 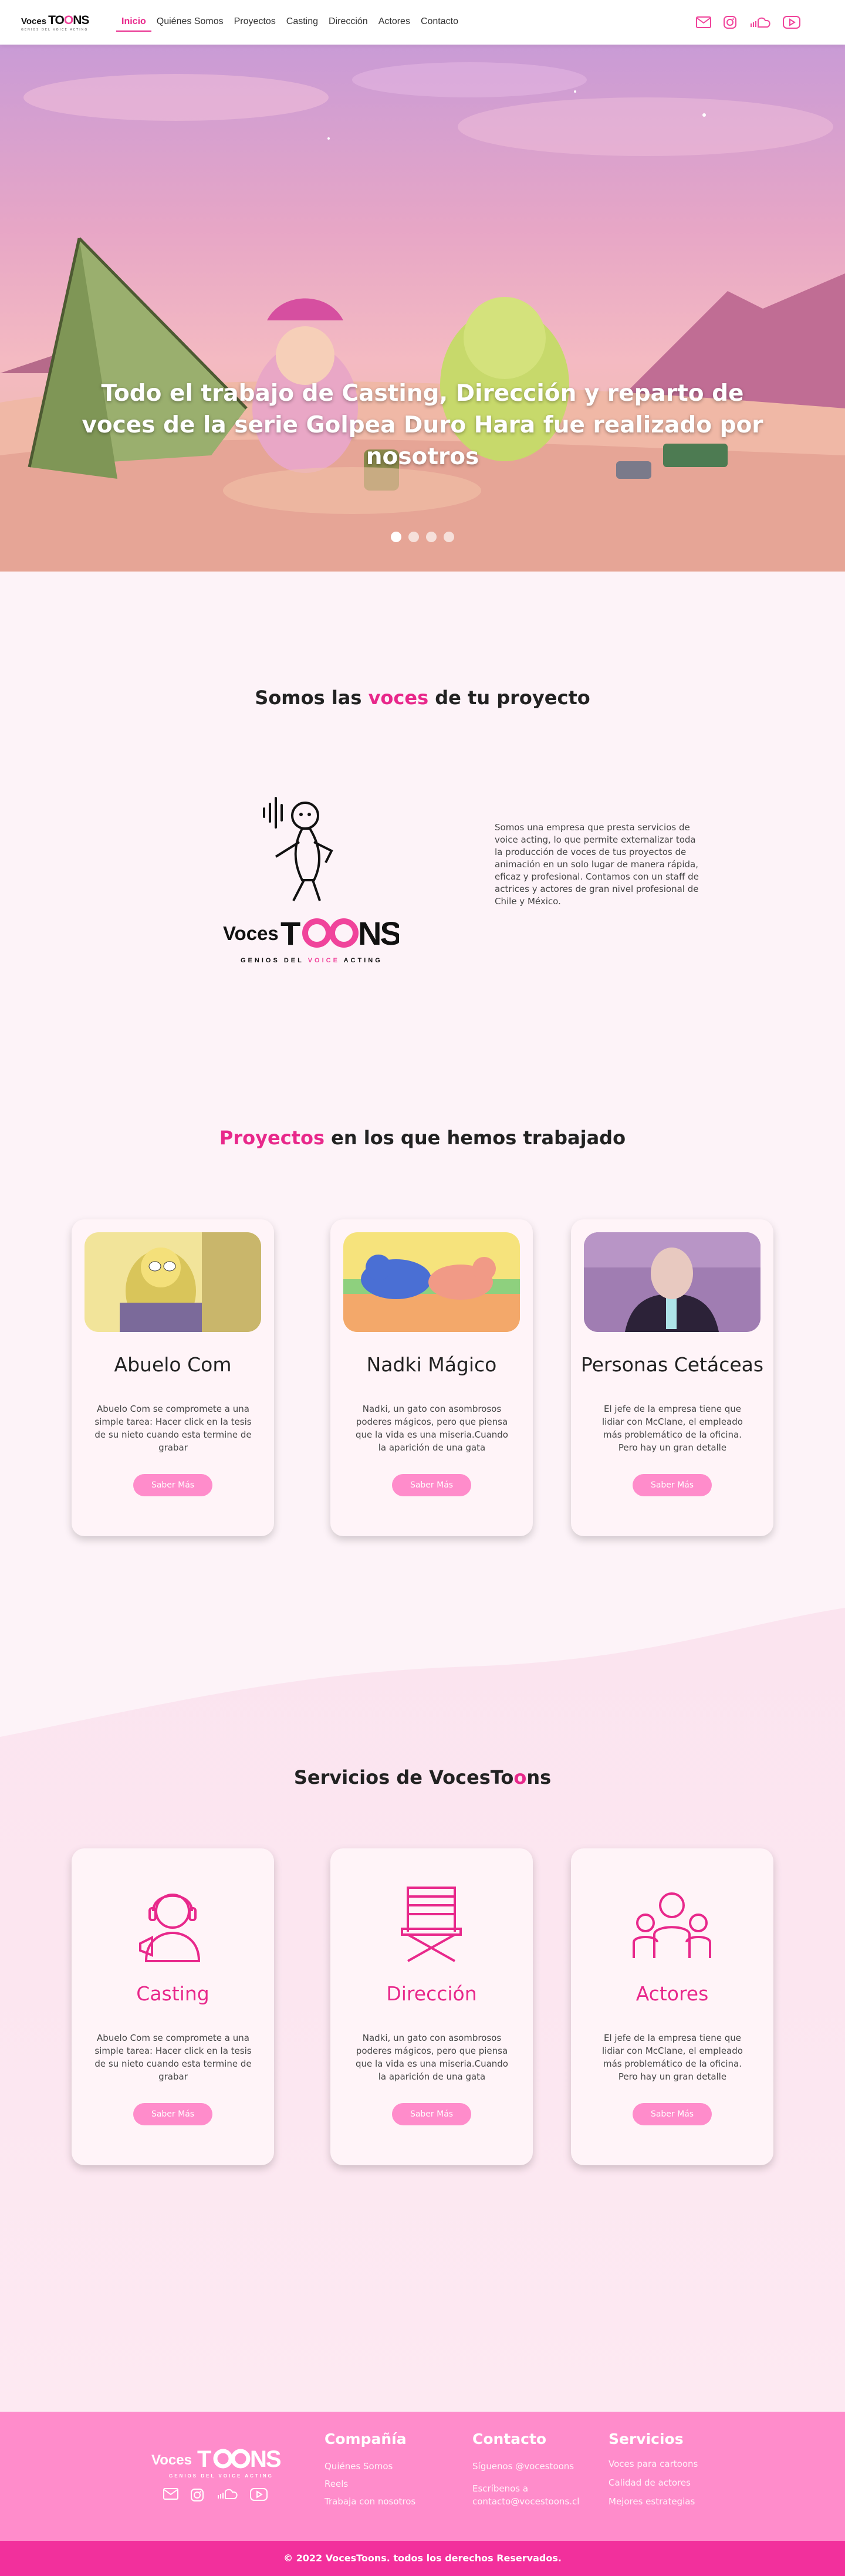 I want to click on projects-heading-post: en los que hemos trabajado, so click(x=475, y=1138).